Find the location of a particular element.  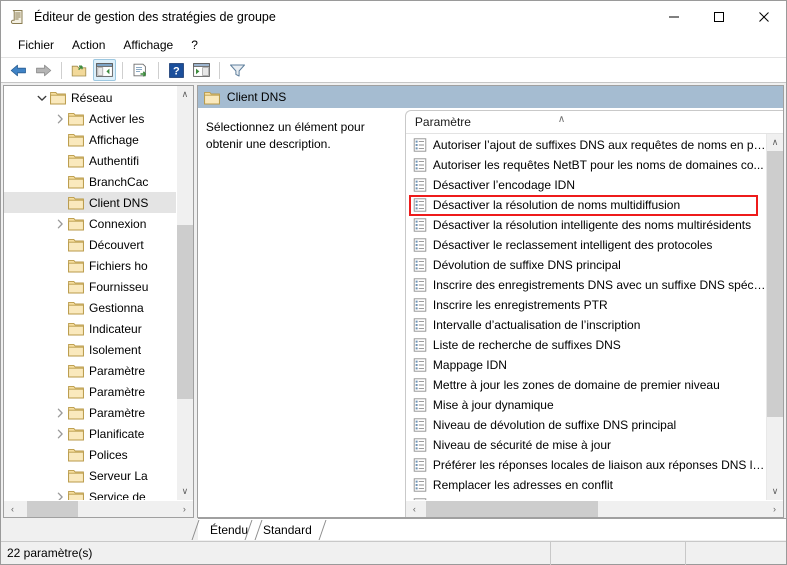

close-button is located at coordinates (763, 17).